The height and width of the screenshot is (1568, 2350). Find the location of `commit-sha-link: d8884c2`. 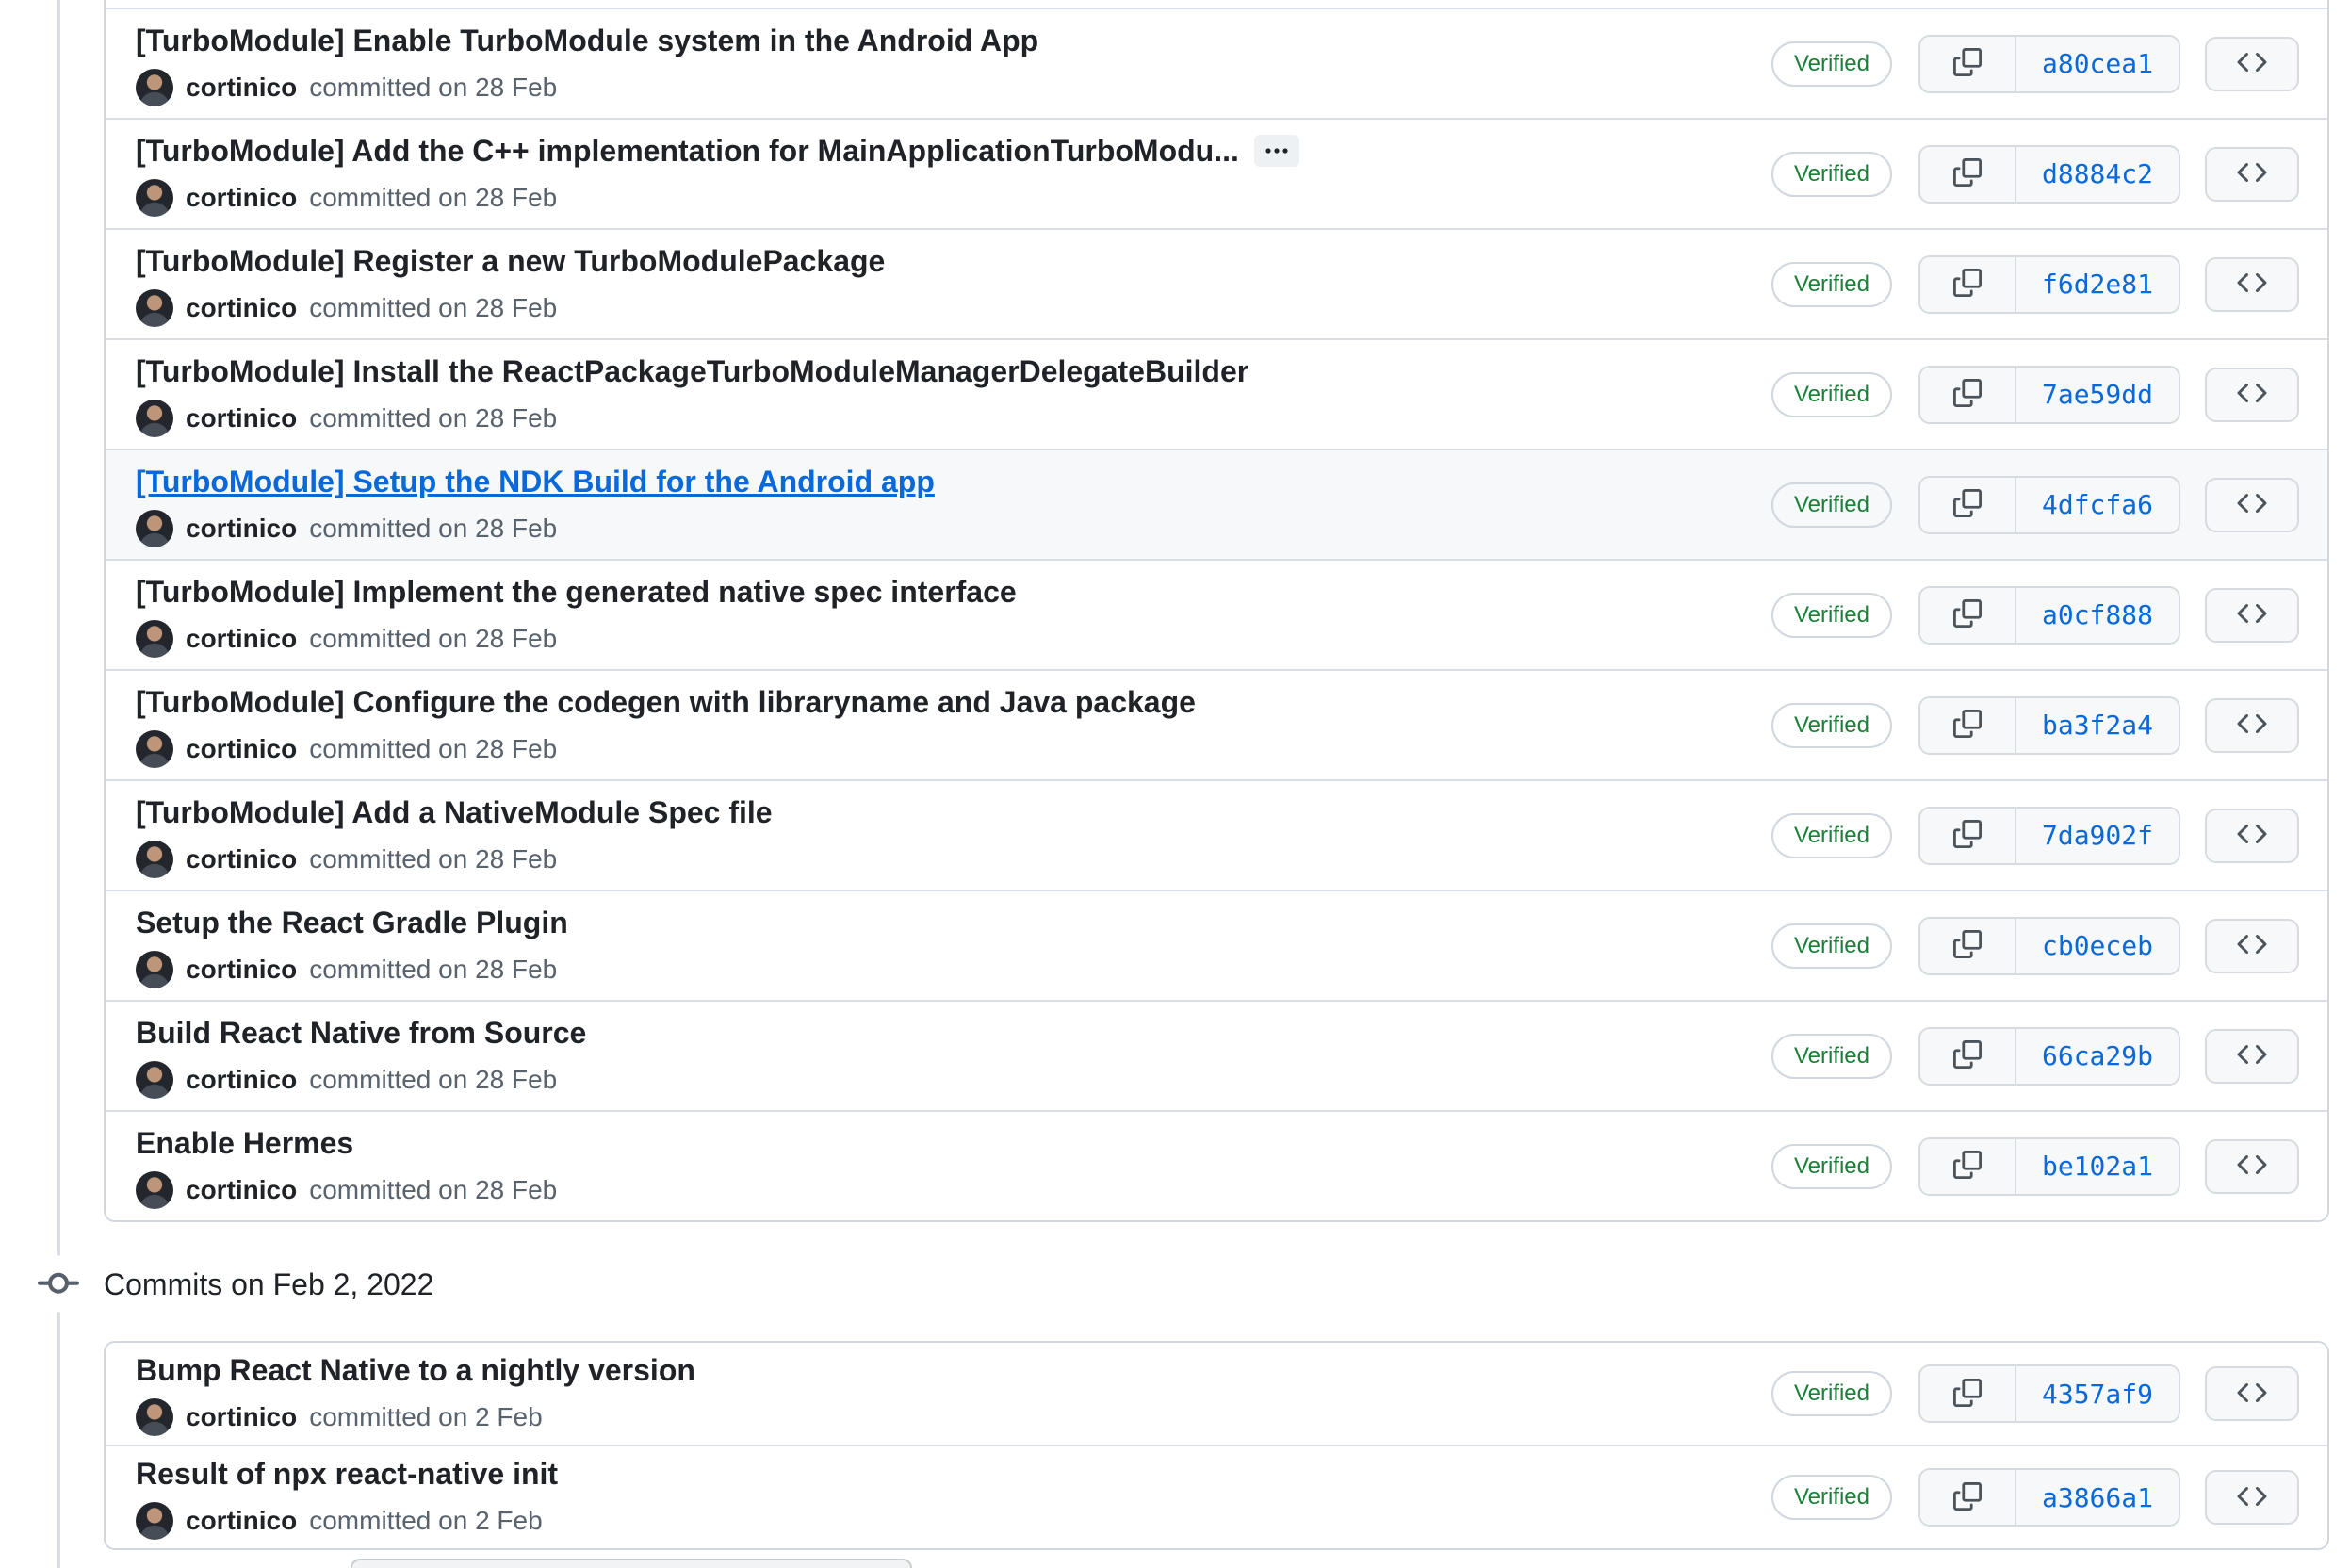

commit-sha-link: d8884c2 is located at coordinates (2097, 174).